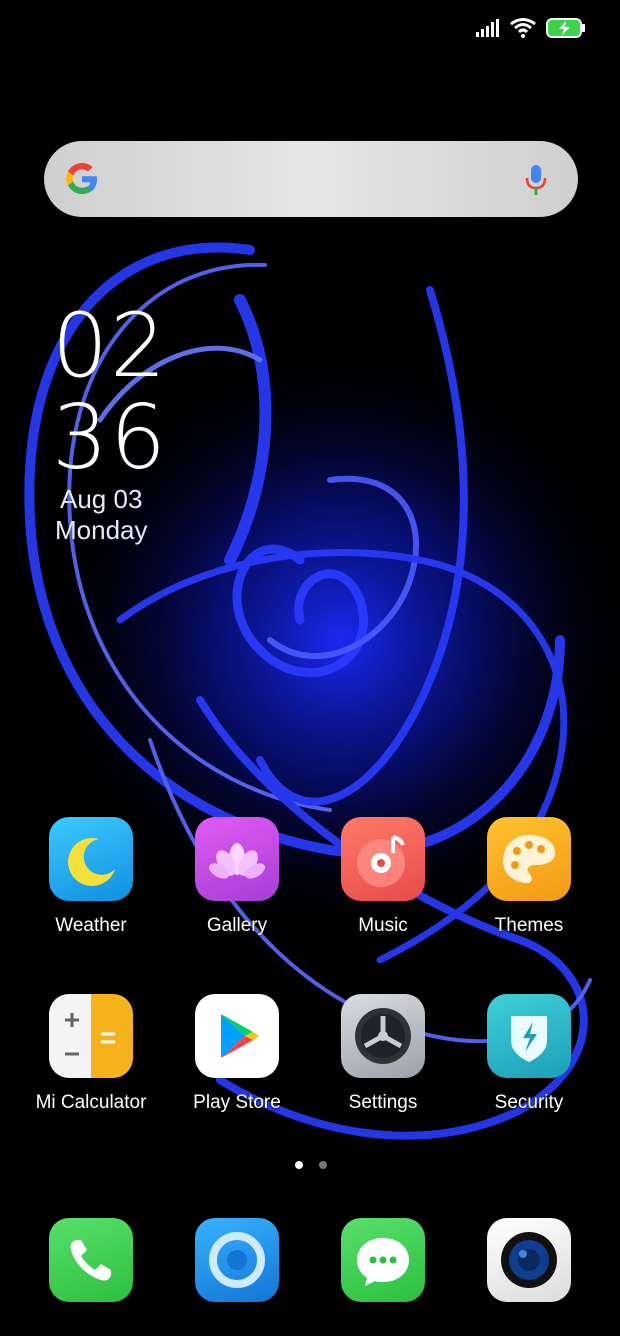 The height and width of the screenshot is (1336, 620). What do you see at coordinates (237, 1102) in the screenshot?
I see `app-label: Play Store` at bounding box center [237, 1102].